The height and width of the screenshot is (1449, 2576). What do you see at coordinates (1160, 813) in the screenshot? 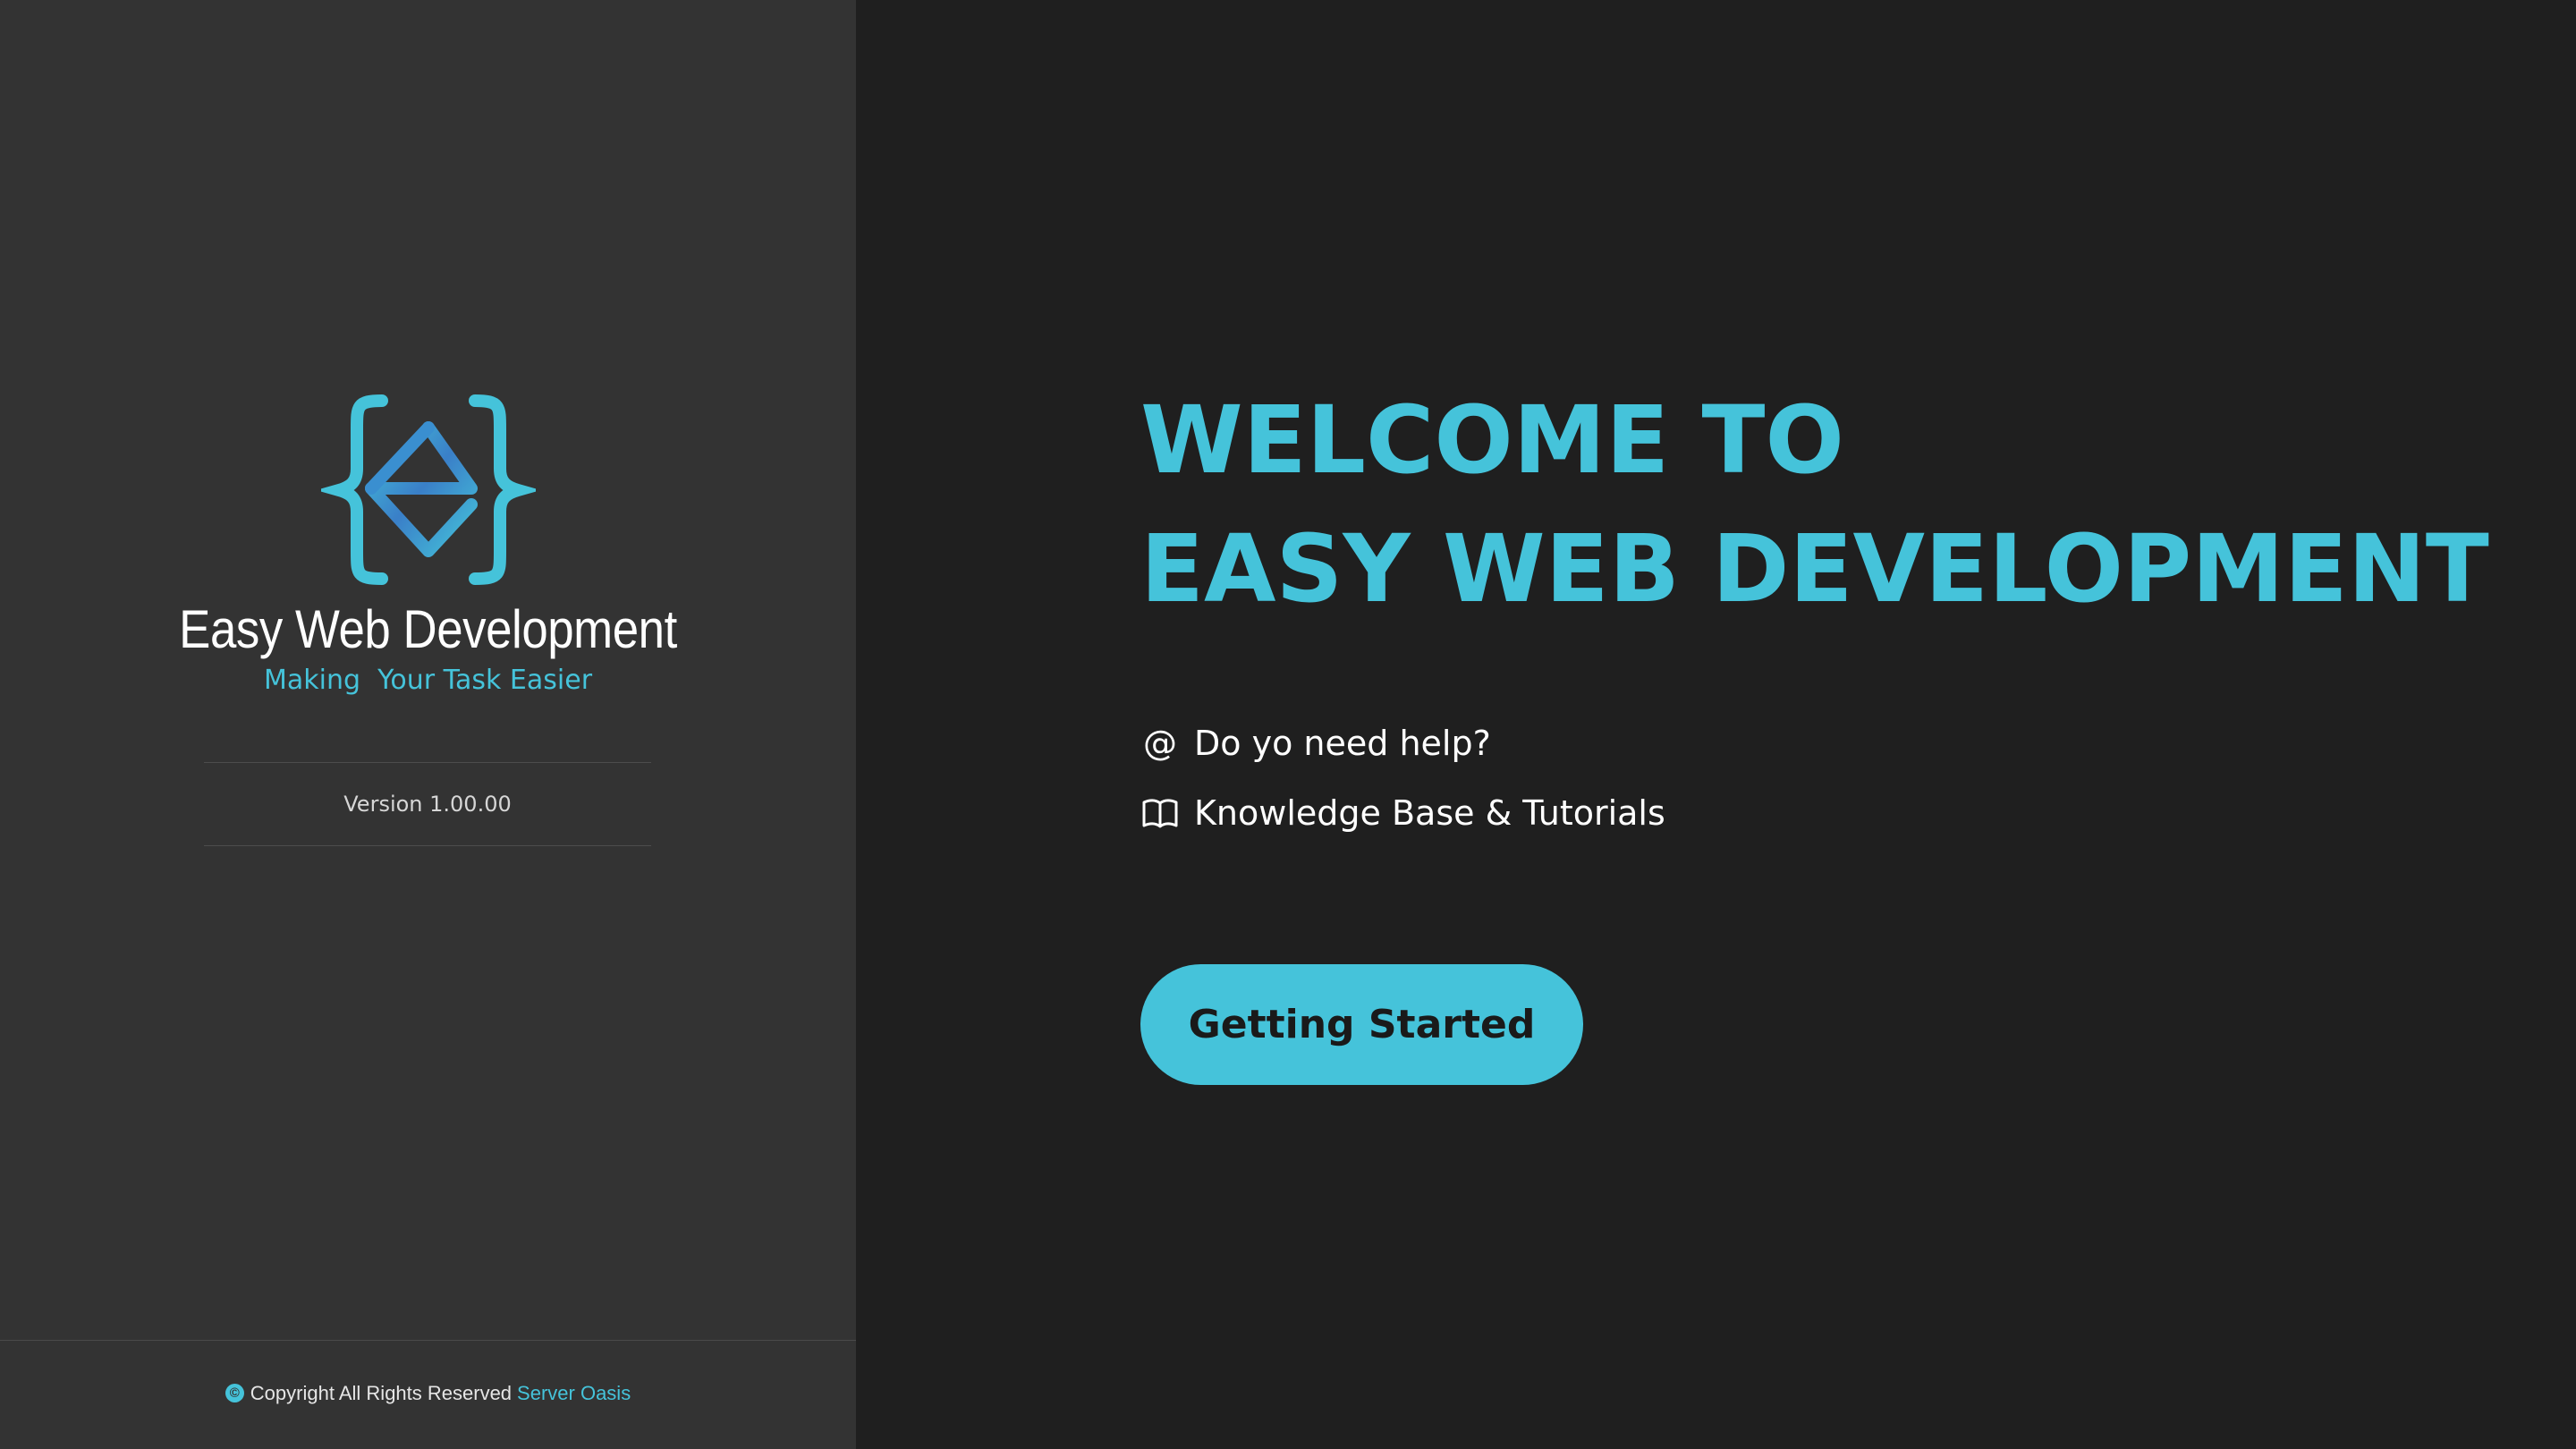
I see `book-icon` at bounding box center [1160, 813].